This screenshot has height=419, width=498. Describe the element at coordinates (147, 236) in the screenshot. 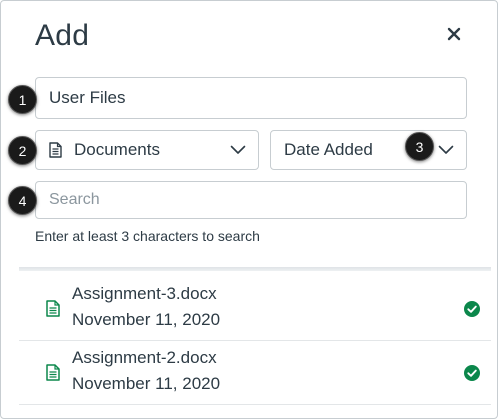

I see `search-hint: Enter at least 3 characters to search` at that location.